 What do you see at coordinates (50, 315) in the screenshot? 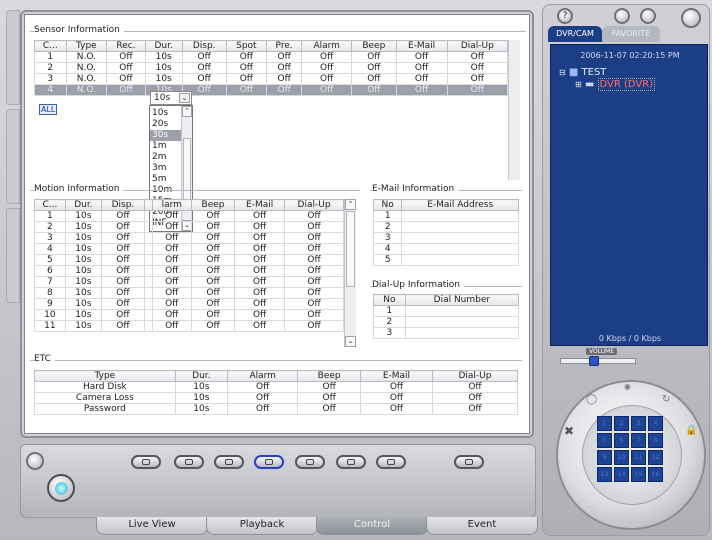
I see `motion-cell: 10` at bounding box center [50, 315].